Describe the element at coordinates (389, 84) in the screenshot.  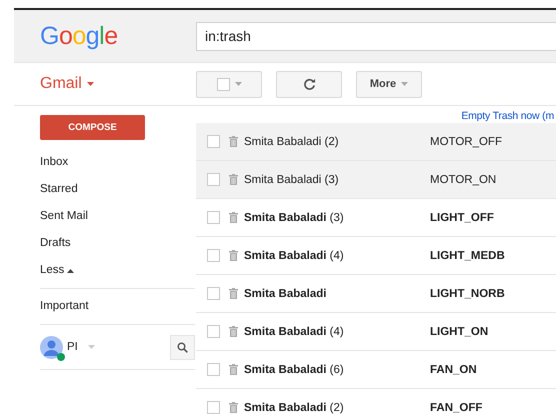
I see `more-button: More` at that location.